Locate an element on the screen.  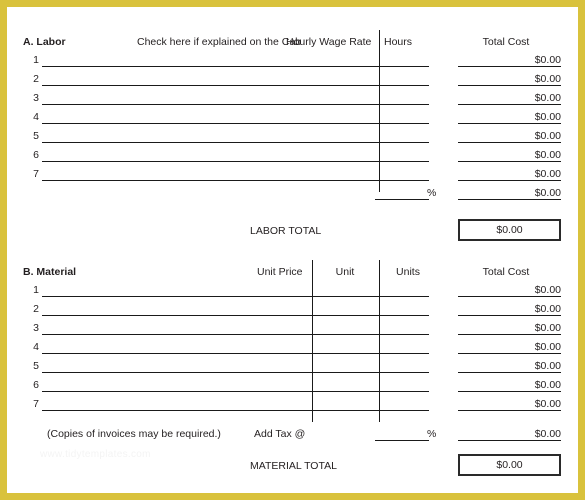
material-tax-rate-rule is located at coordinates (402, 440).